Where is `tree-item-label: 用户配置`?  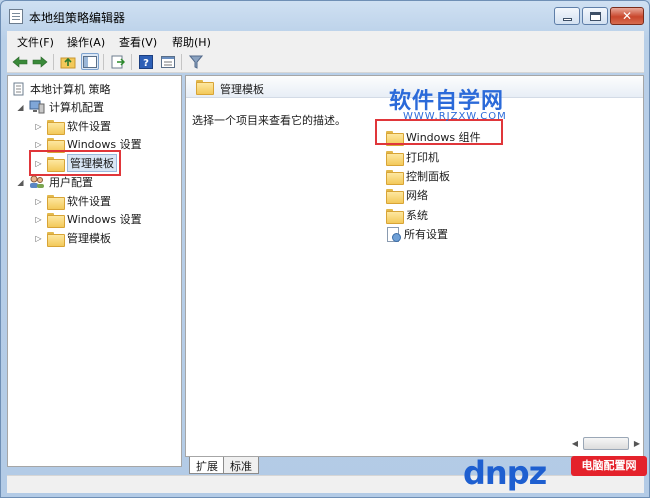
tree-item-label: 用户配置 is located at coordinates (71, 182).